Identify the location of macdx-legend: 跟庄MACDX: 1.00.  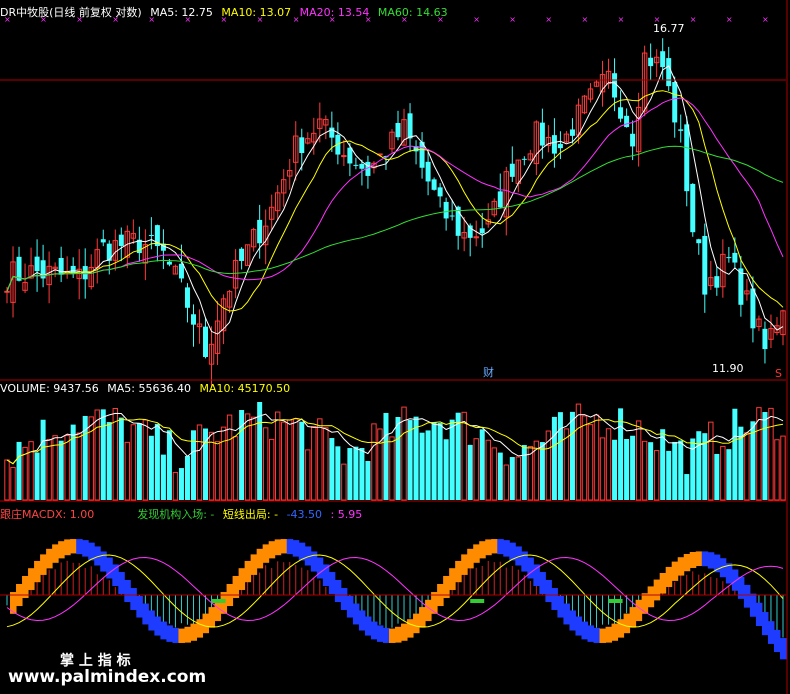
(47, 514).